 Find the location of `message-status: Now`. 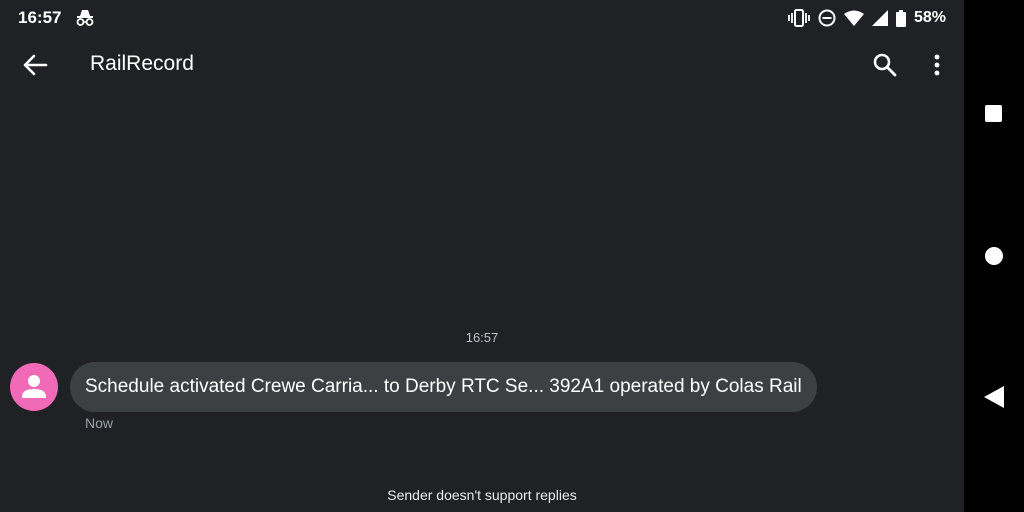

message-status: Now is located at coordinates (99, 423).